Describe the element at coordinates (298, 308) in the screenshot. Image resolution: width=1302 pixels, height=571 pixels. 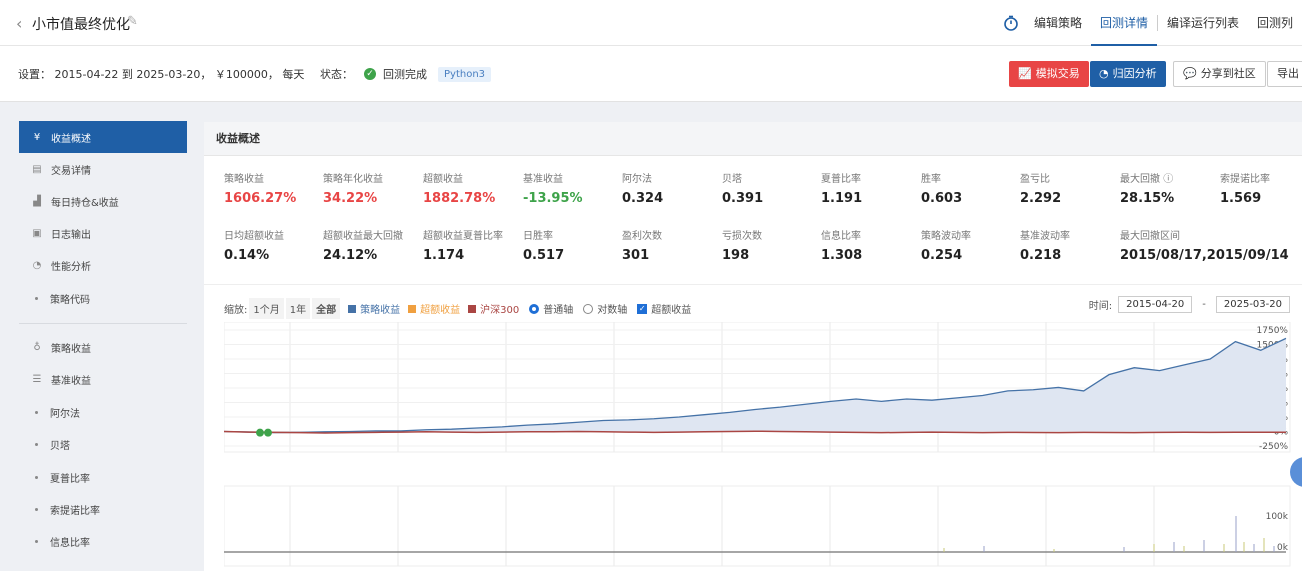
I see `zoom-1y-button: 1年` at that location.